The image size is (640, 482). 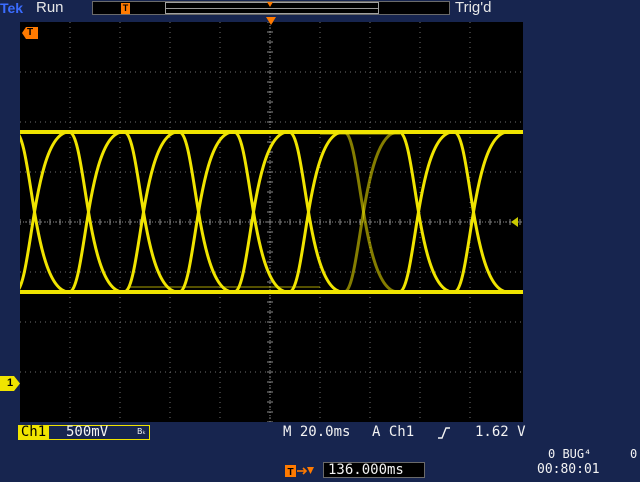 I want to click on trigger-channel: Ch1, so click(x=401, y=432).